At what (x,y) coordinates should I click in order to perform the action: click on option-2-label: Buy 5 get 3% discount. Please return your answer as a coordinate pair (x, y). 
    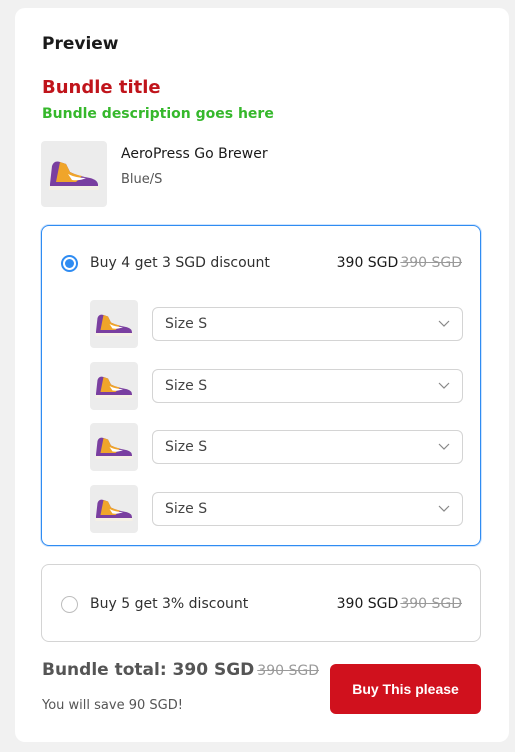
    Looking at the image, I should click on (169, 604).